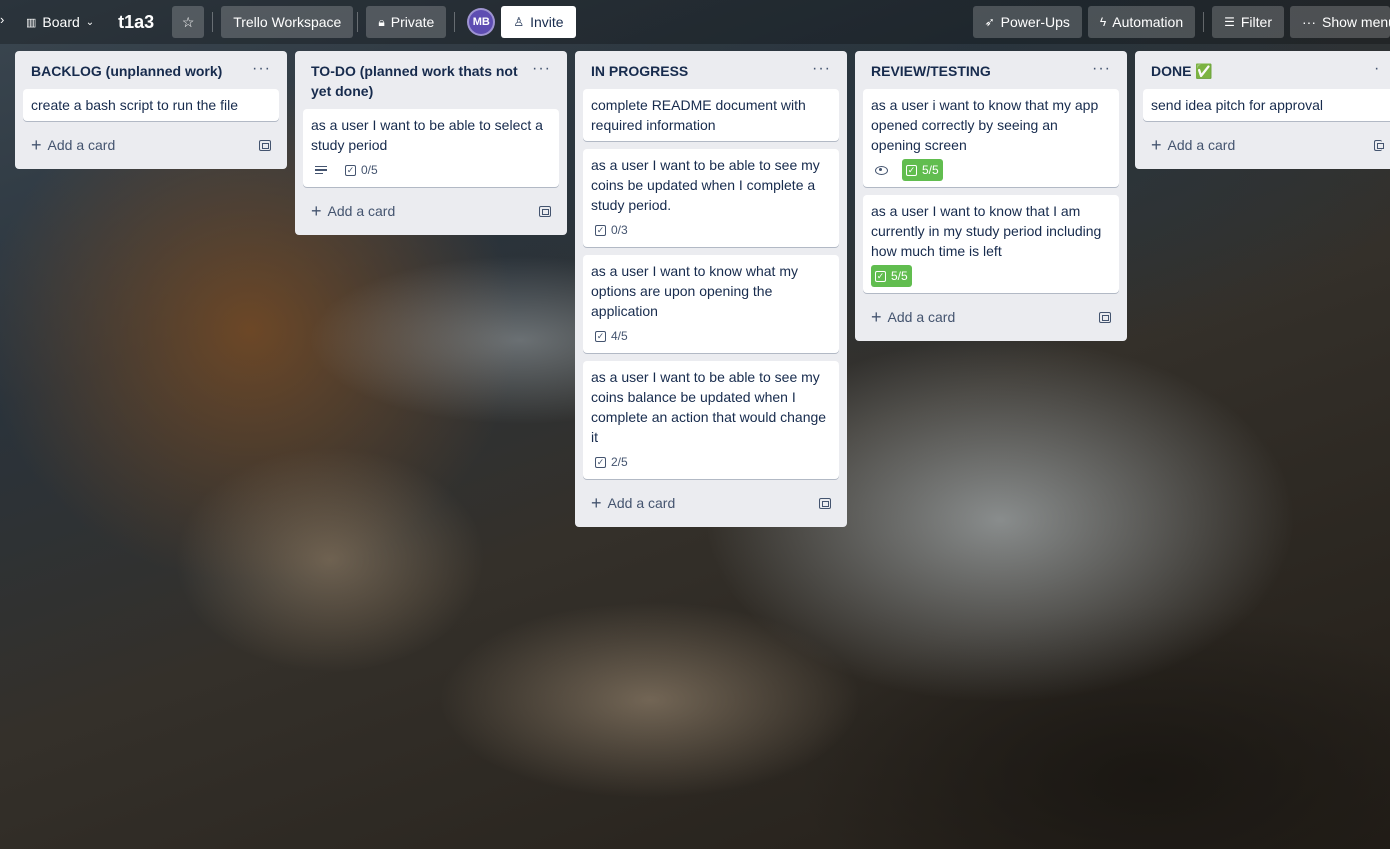 The image size is (1390, 849). I want to click on checklist-badge: ✓ 0/3, so click(611, 230).